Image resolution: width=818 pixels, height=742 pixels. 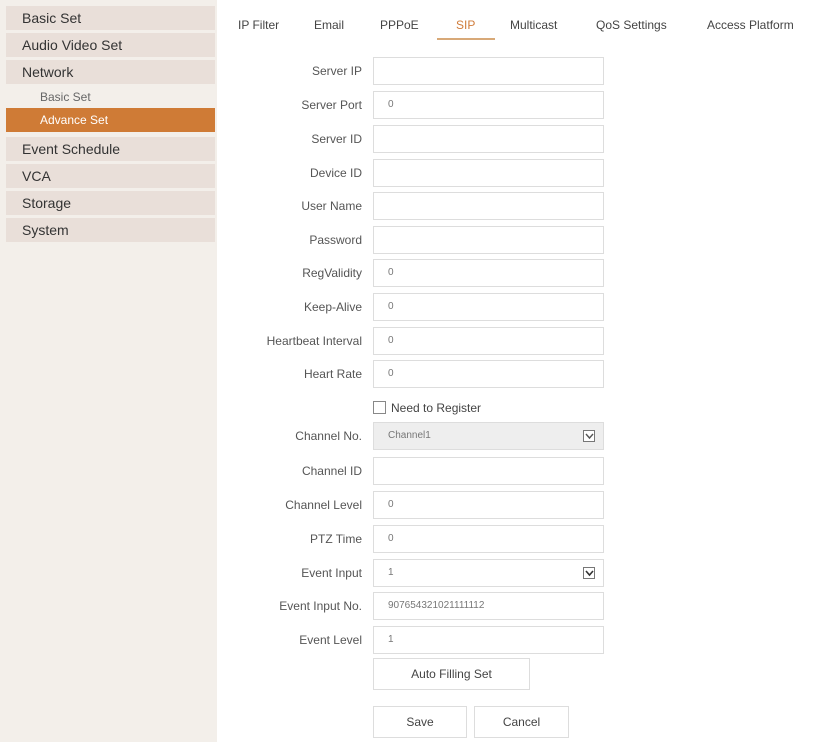 What do you see at coordinates (750, 25) in the screenshot?
I see `tab-access-platform: Access Platform` at bounding box center [750, 25].